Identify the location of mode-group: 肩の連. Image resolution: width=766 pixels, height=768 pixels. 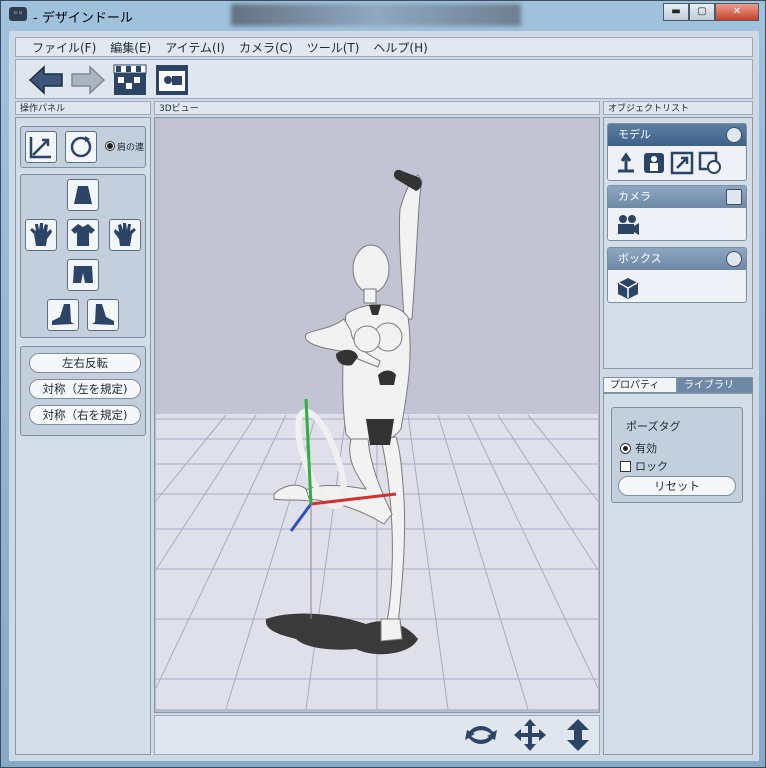
(83, 147).